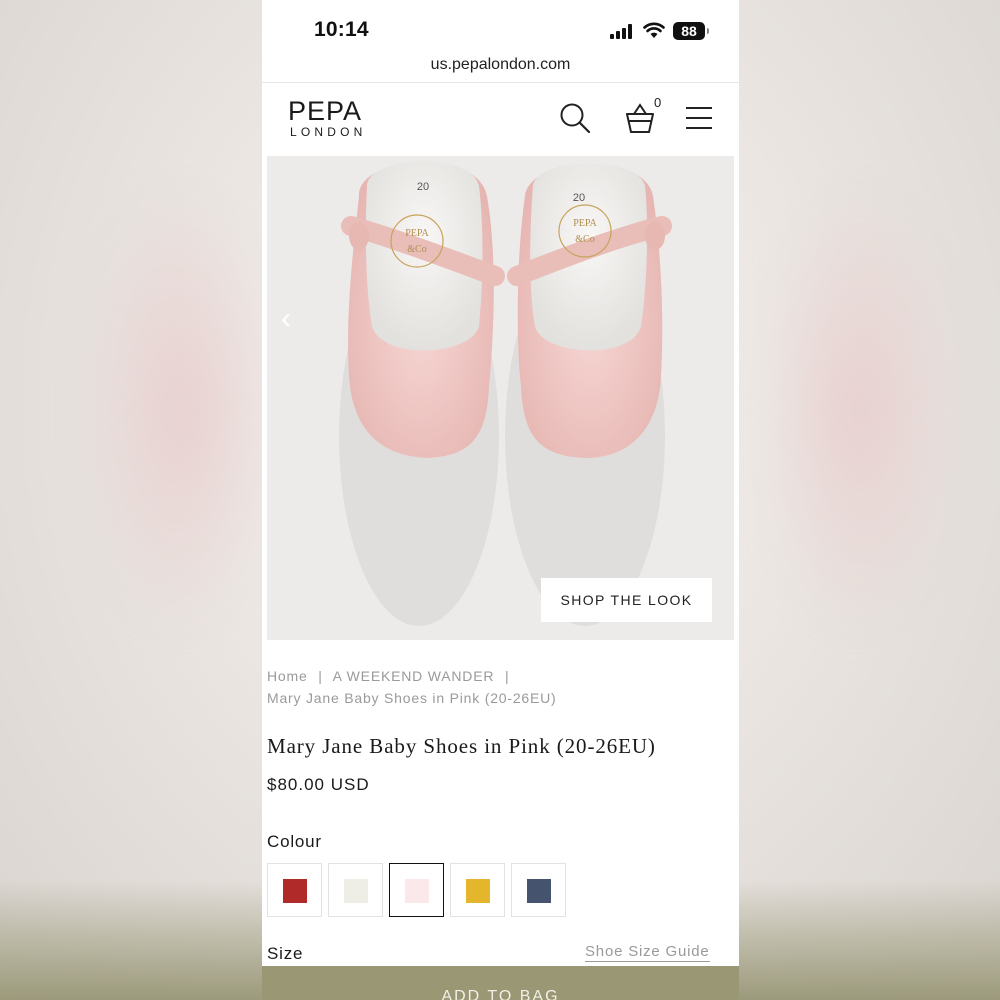 The width and height of the screenshot is (1000, 1000). I want to click on product-title: Mary Jane Baby Shoes in Pink (20-26EU), so click(461, 746).